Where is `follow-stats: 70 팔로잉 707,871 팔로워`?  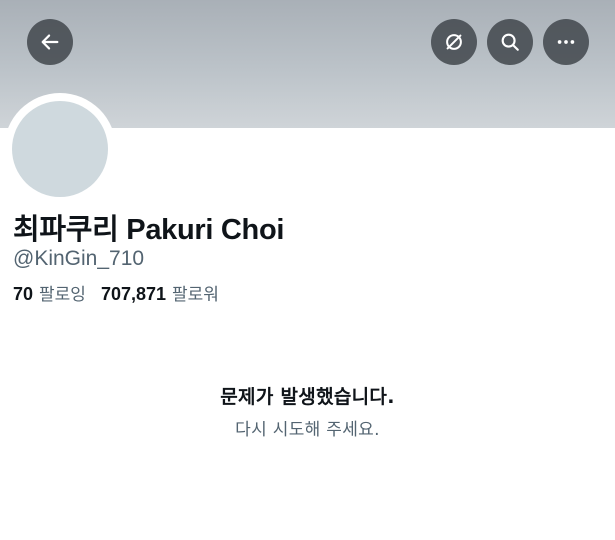 follow-stats: 70 팔로잉 707,871 팔로워 is located at coordinates (116, 292).